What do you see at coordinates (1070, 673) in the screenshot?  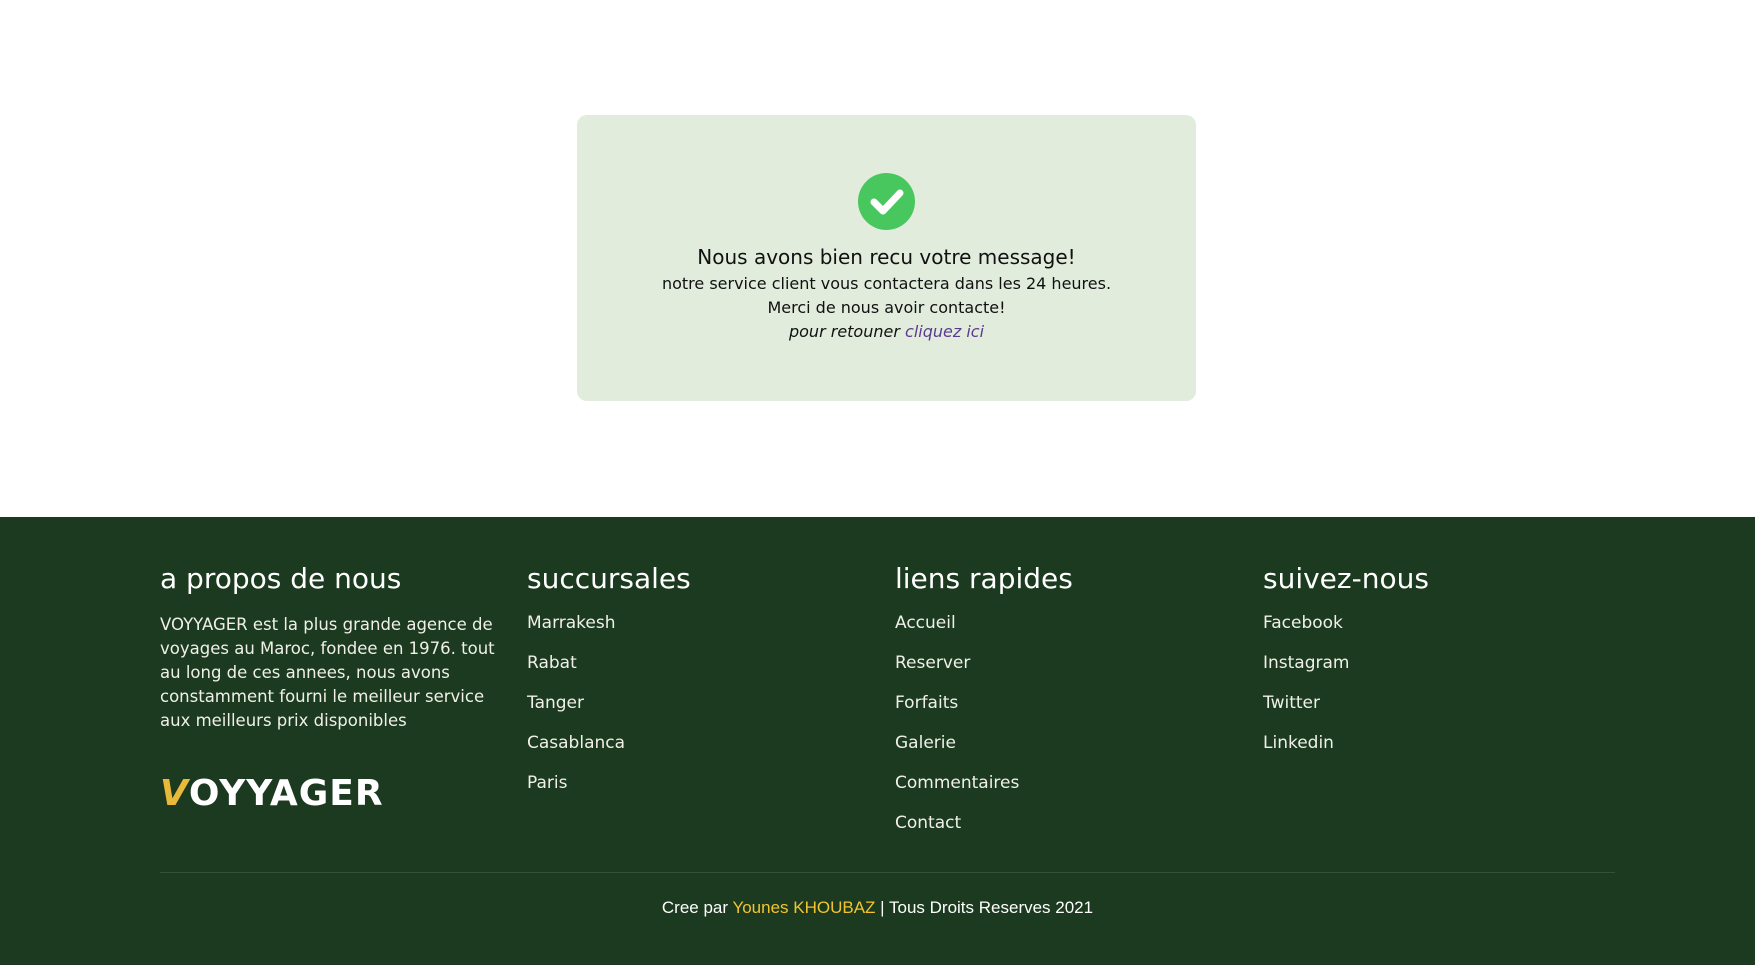 I see `quick-link-reserver: Reserver` at bounding box center [1070, 673].